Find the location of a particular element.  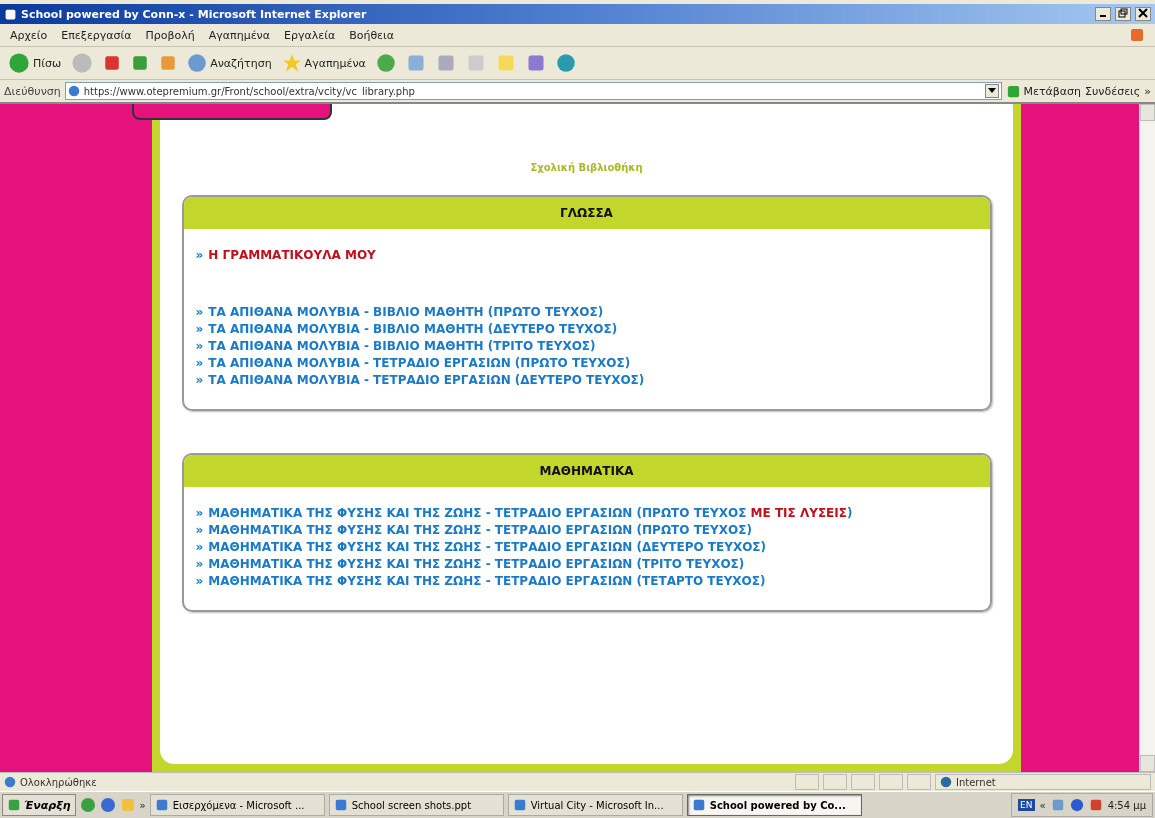

status-text: Ολοκληρώθηκε is located at coordinates (59, 782).